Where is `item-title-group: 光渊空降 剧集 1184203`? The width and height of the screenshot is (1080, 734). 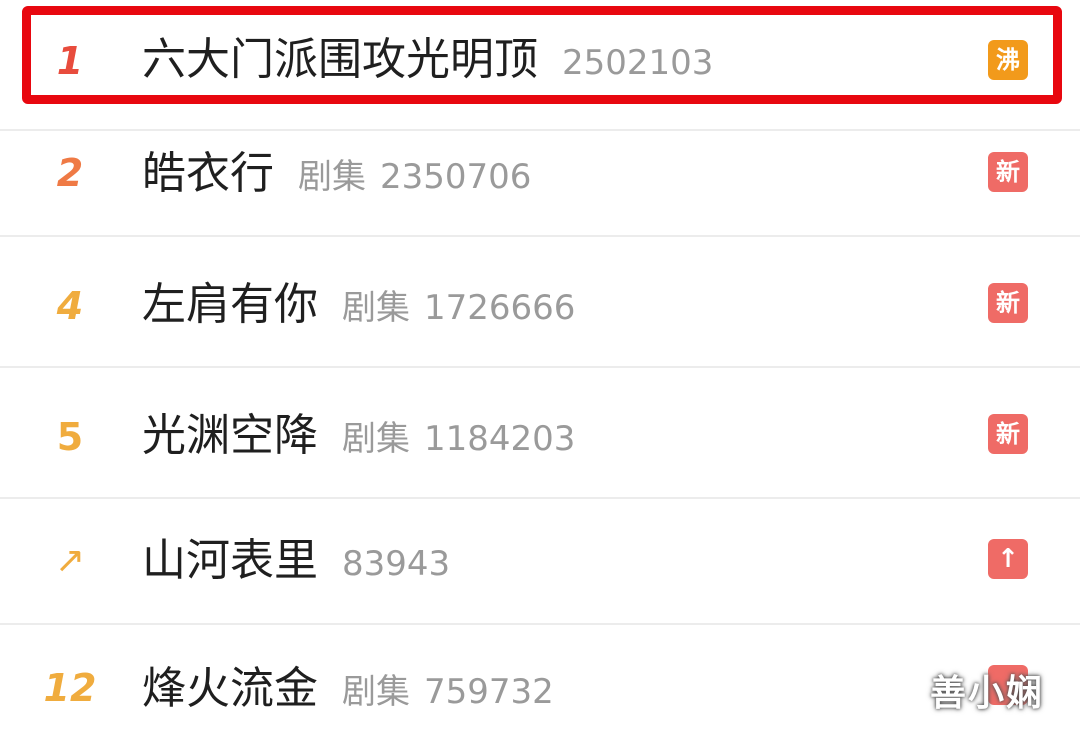 item-title-group: 光渊空降 剧集 1184203 is located at coordinates (358, 436).